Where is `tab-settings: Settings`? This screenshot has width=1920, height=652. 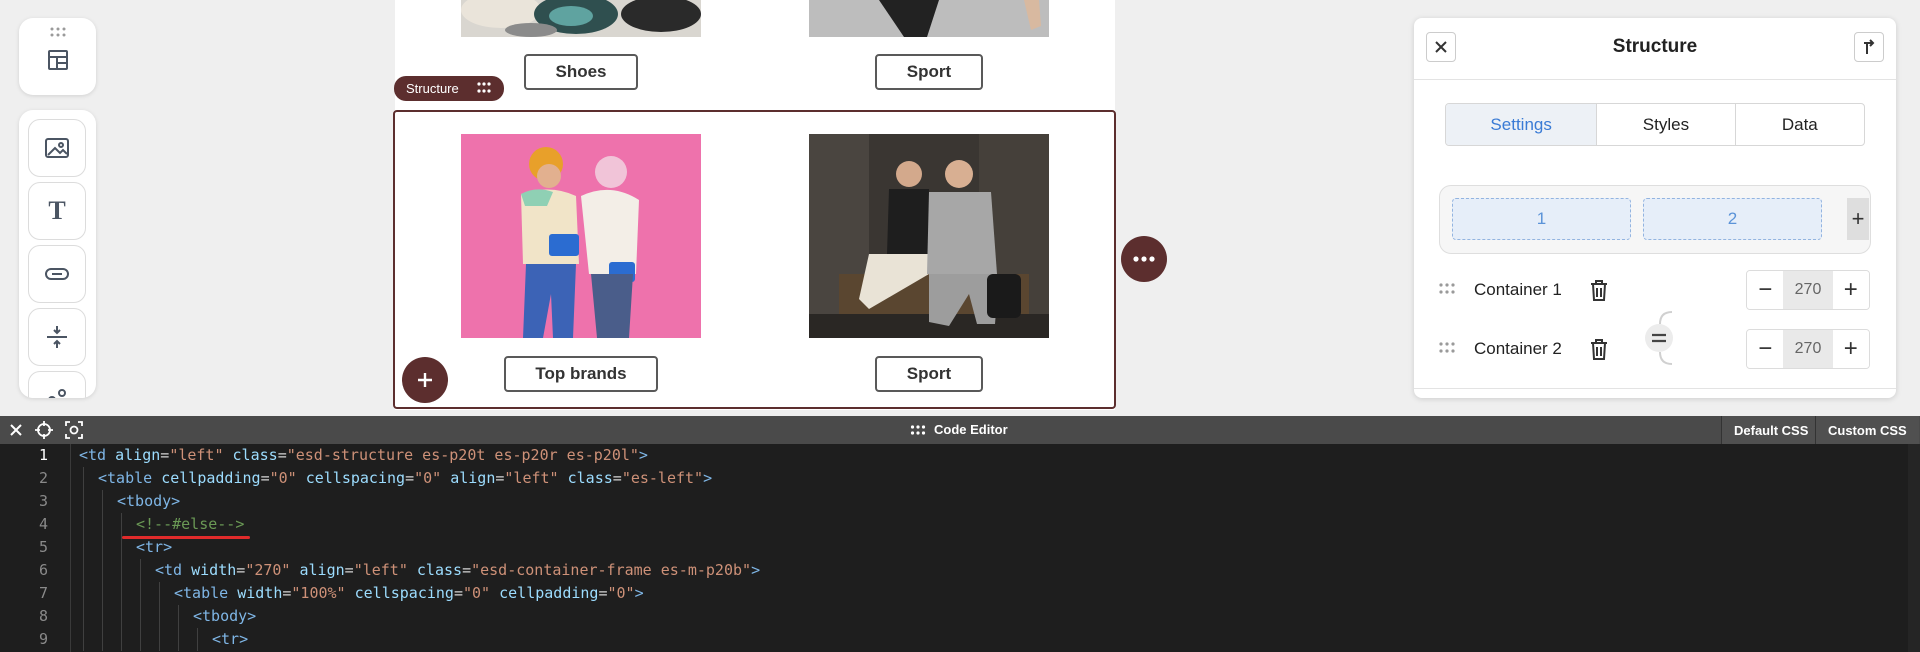 tab-settings: Settings is located at coordinates (1522, 124).